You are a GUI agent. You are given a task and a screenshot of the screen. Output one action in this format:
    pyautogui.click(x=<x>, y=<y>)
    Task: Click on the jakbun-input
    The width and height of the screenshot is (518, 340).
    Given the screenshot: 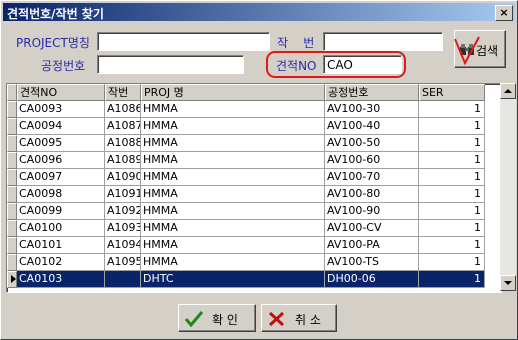 What is the action you would take?
    pyautogui.click(x=383, y=41)
    